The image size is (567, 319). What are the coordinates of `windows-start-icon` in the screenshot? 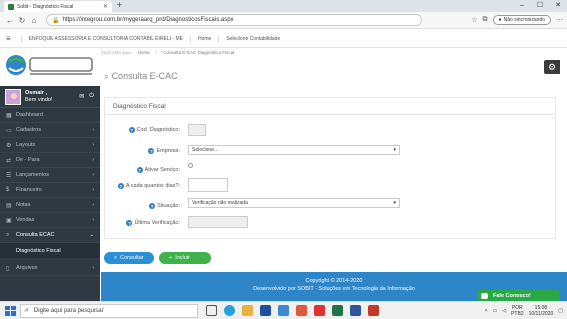 It's located at (10, 311).